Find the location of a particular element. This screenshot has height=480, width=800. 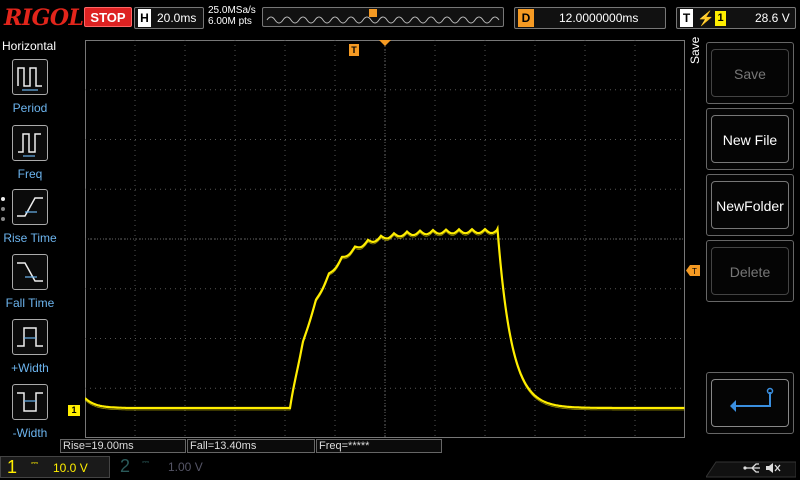

new-file-label: New File is located at coordinates (750, 139).